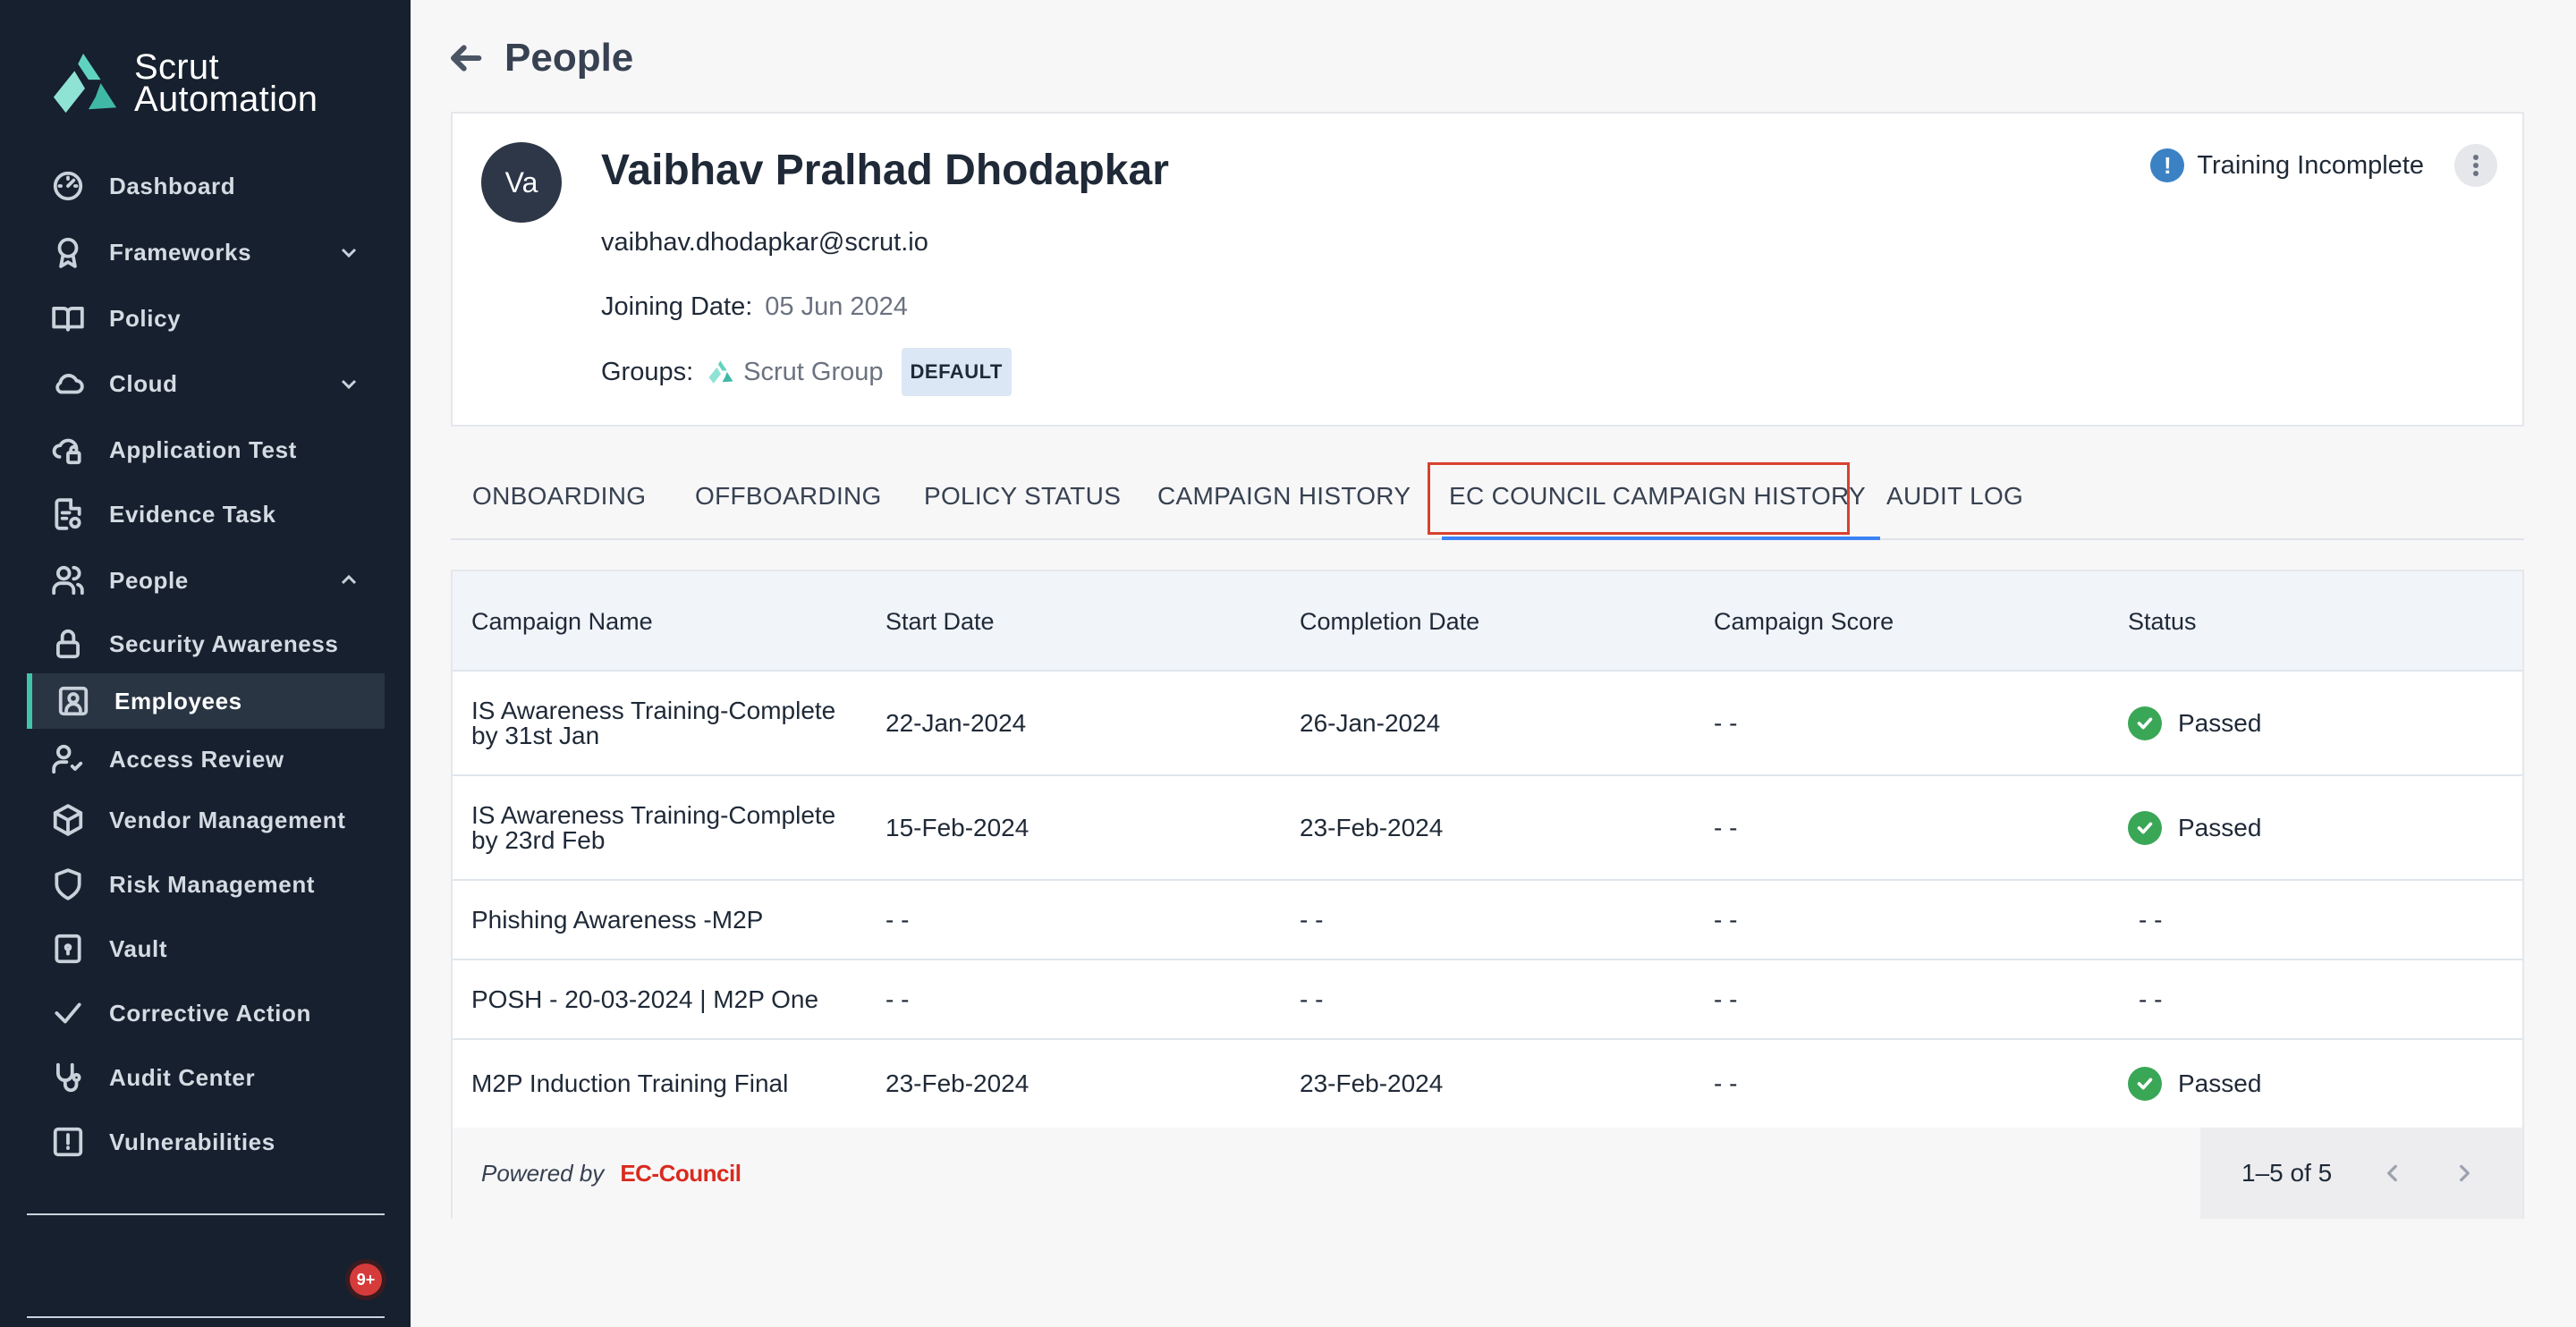 The image size is (2576, 1327). I want to click on user-badge-icon, so click(73, 701).